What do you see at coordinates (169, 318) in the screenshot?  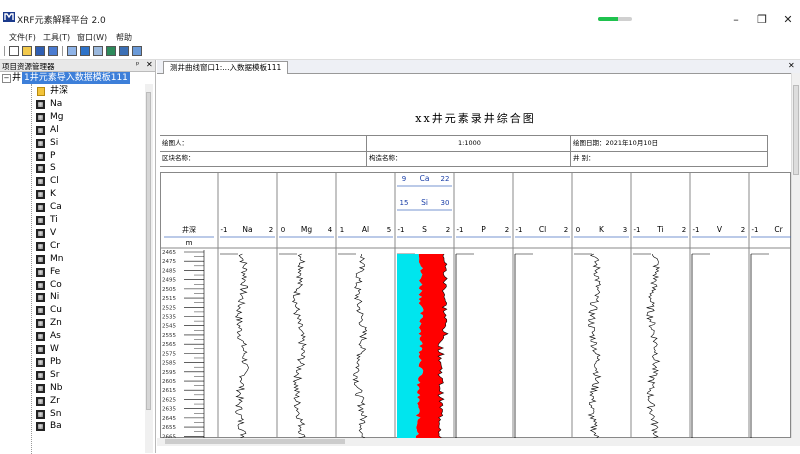 I see `depth-tick-label: 2535` at bounding box center [169, 318].